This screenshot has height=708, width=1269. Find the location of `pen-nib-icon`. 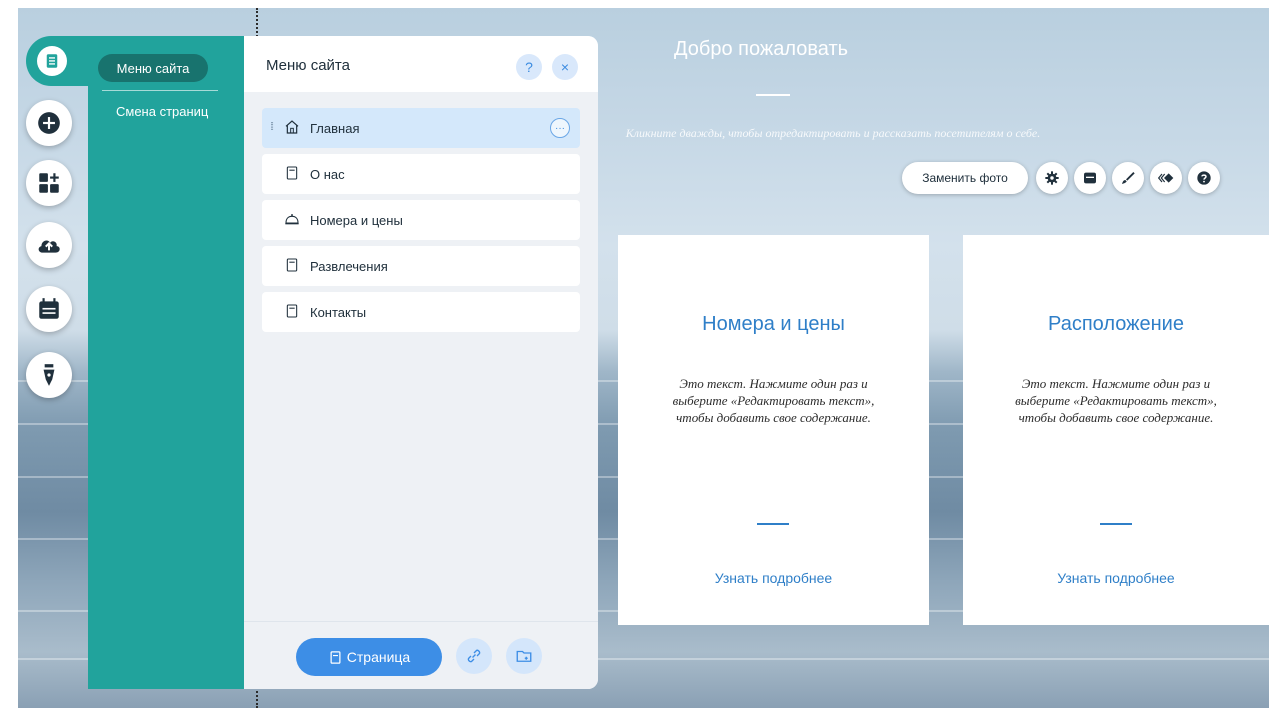

pen-nib-icon is located at coordinates (49, 375).